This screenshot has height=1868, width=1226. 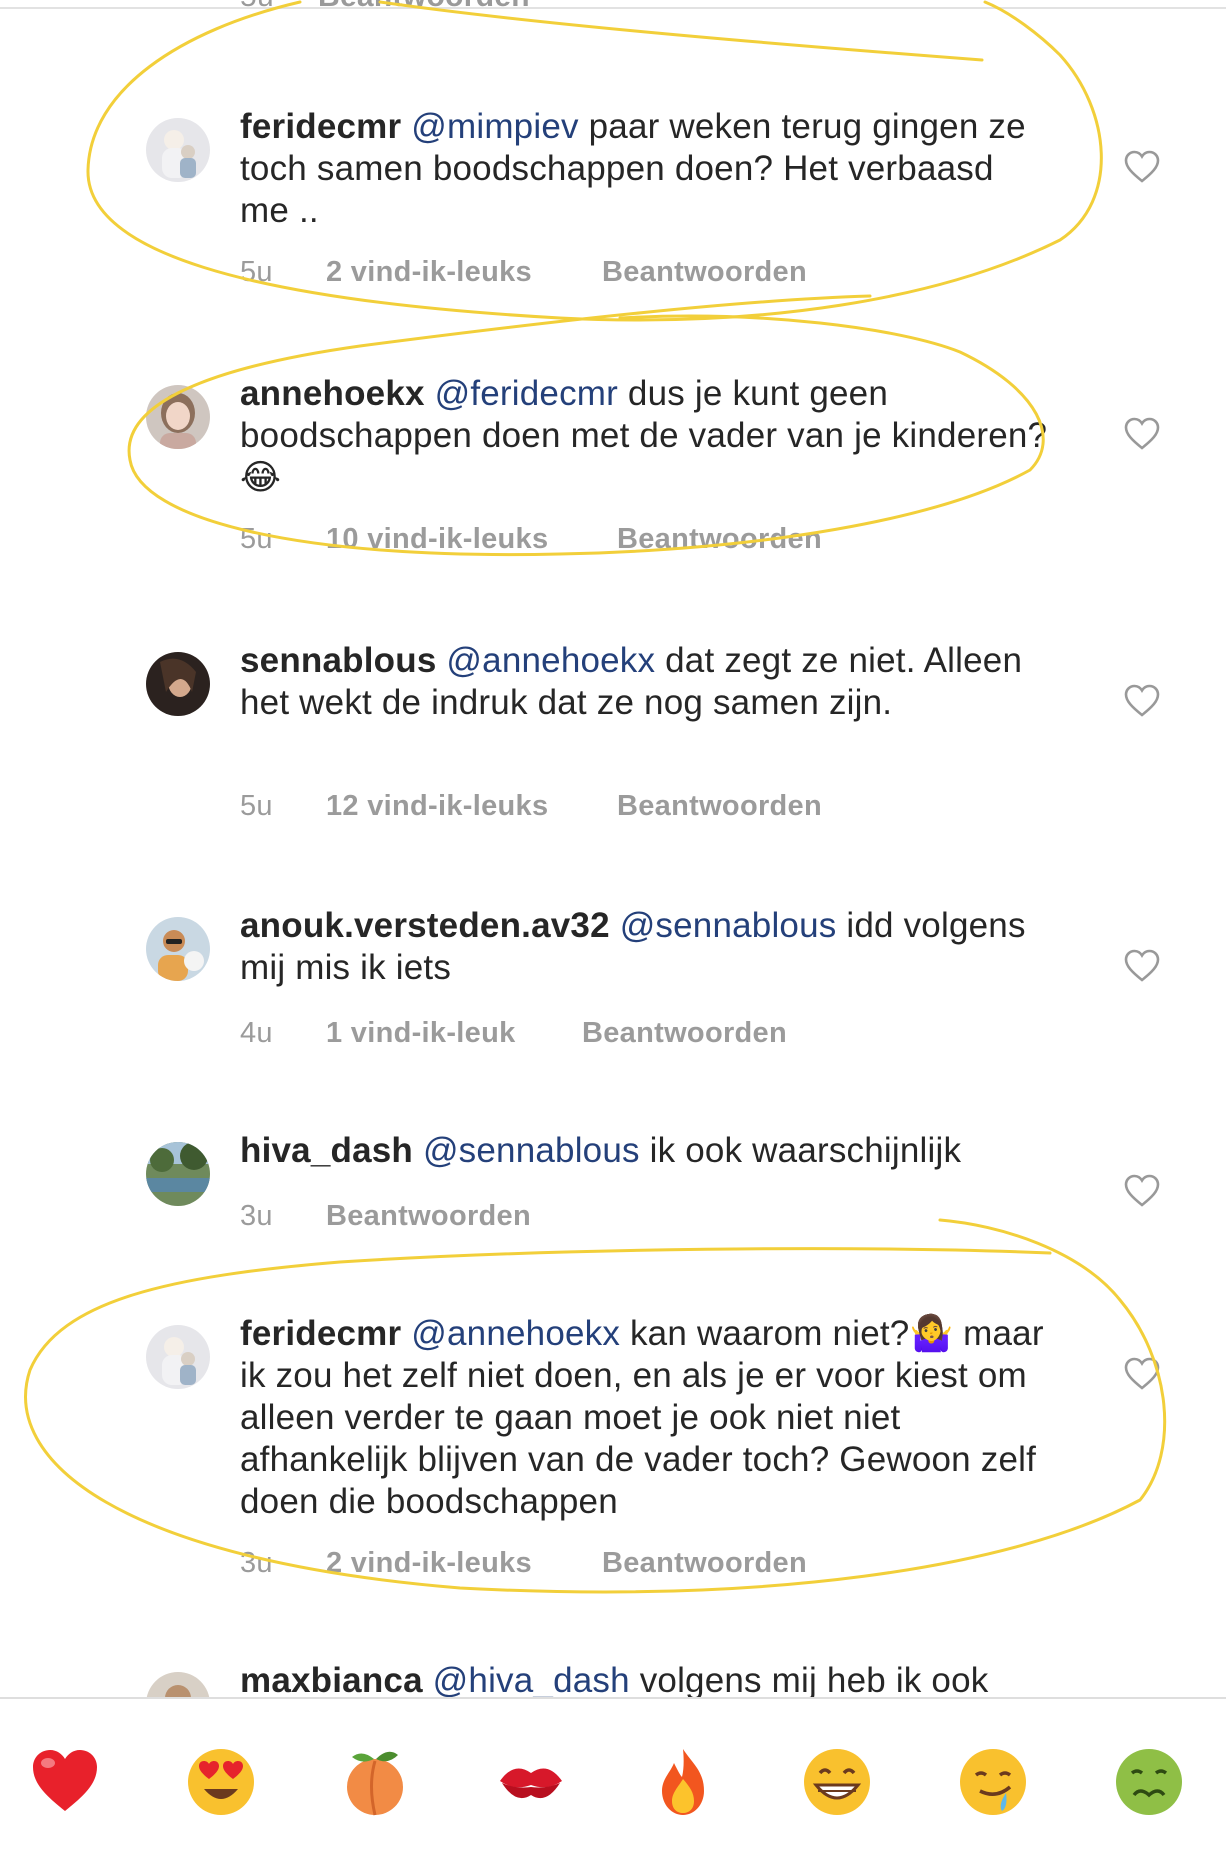 What do you see at coordinates (613, 1782) in the screenshot?
I see `emoji-reaction-bar` at bounding box center [613, 1782].